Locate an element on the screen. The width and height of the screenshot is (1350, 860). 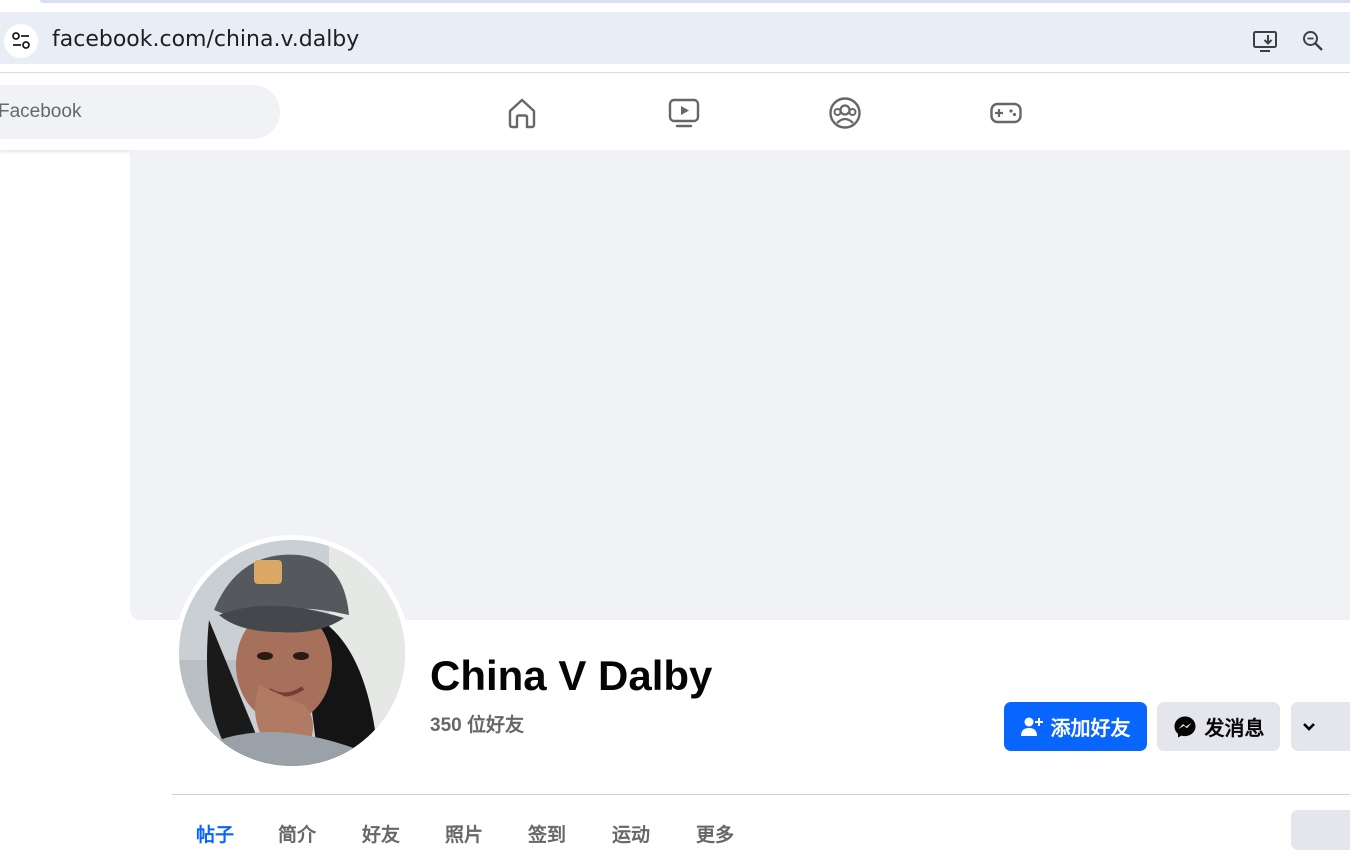
browser-top-edge is located at coordinates (675, 2).